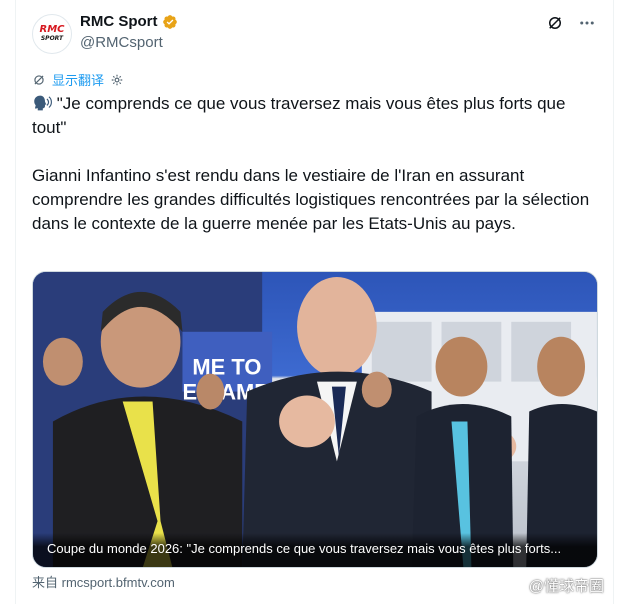 Image resolution: width=618 pixels, height=604 pixels. I want to click on rmc-logo: RMC SPORT, so click(52, 34).